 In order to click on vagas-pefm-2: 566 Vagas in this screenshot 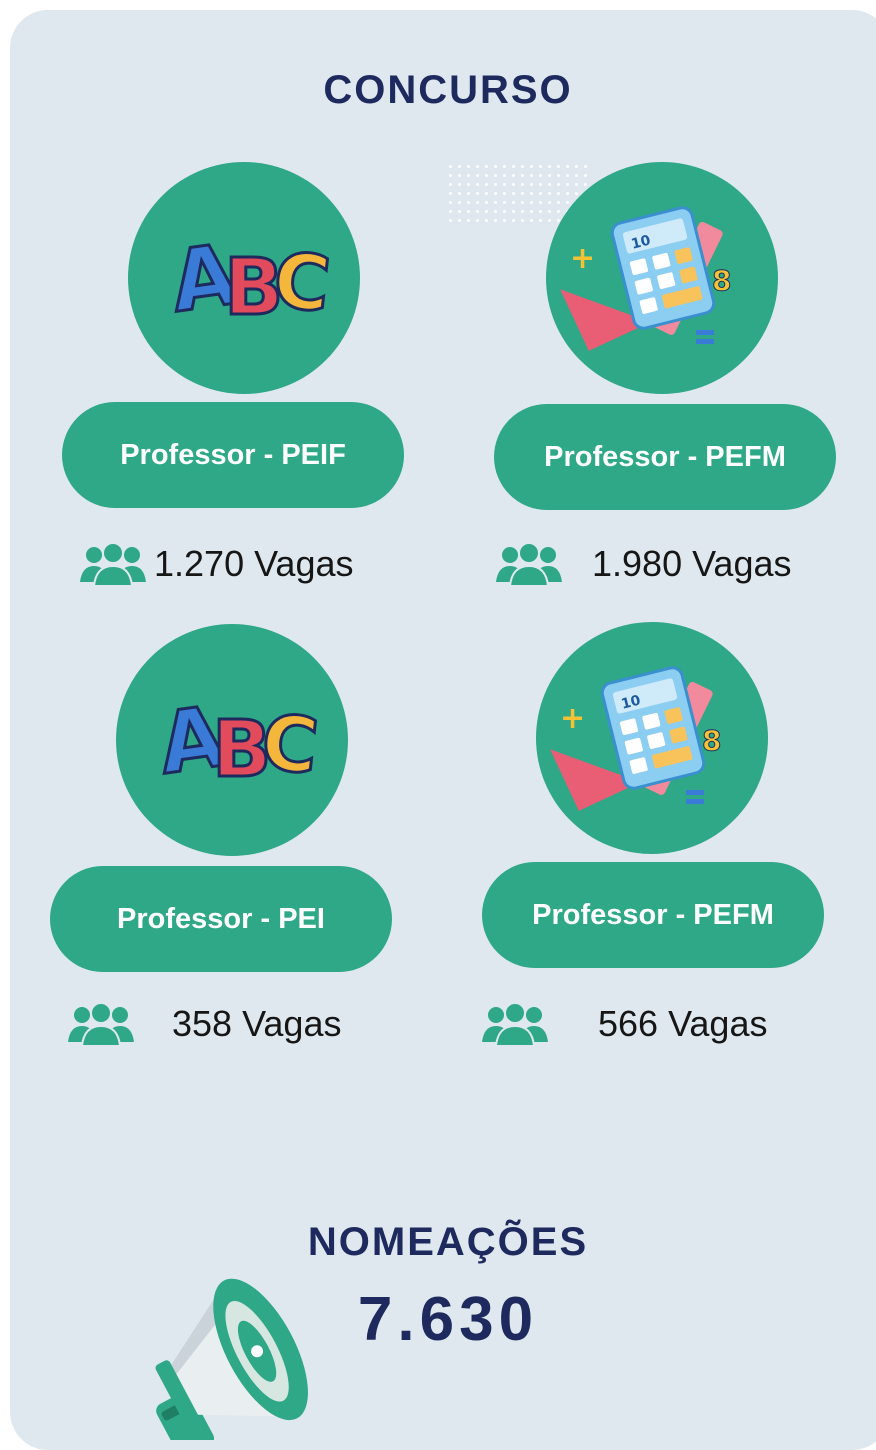, I will do `click(624, 1024)`.